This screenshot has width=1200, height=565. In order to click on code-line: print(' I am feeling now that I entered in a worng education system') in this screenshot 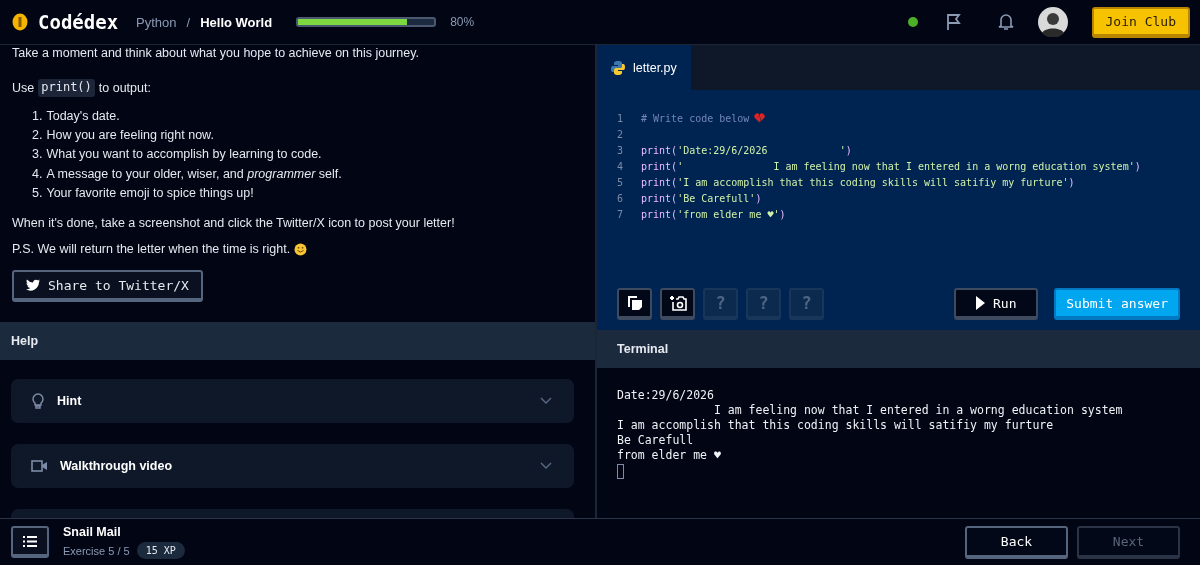, I will do `click(891, 166)`.